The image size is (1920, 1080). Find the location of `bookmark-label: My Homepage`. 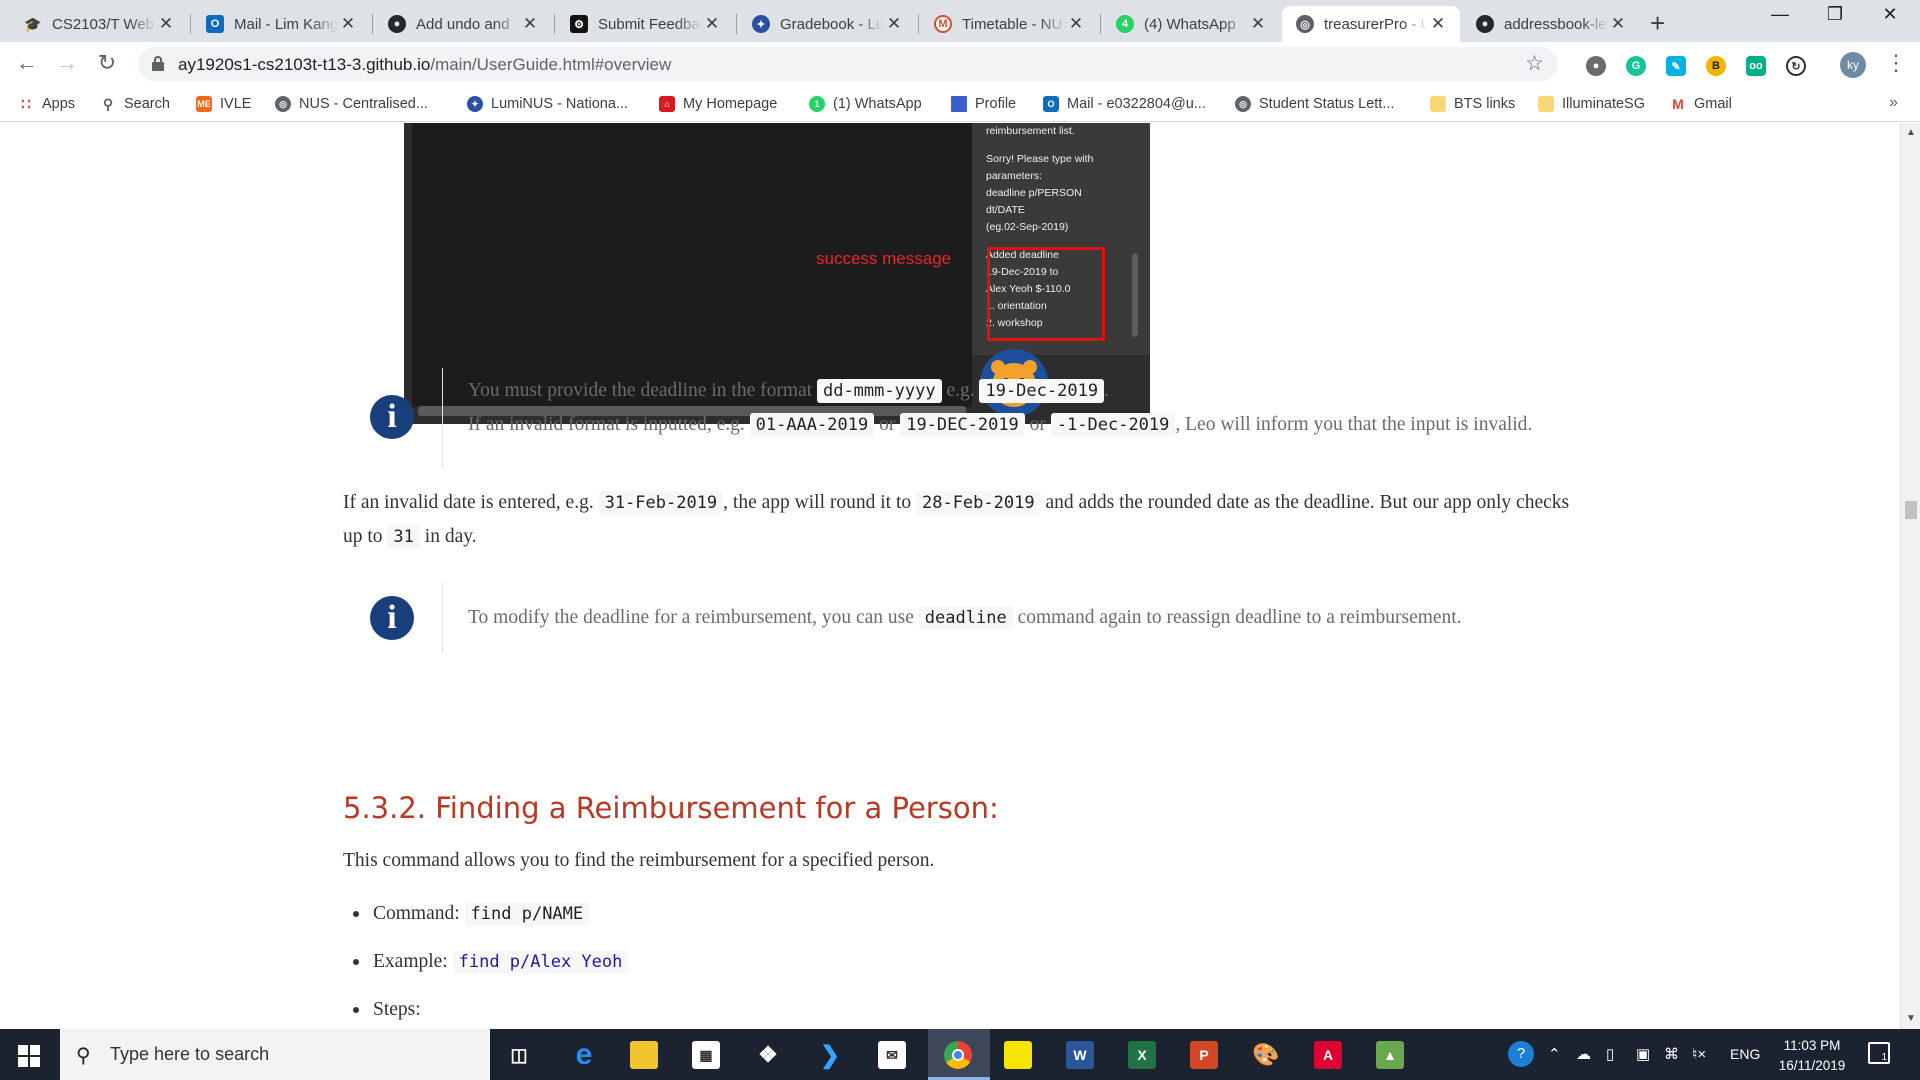

bookmark-label: My Homepage is located at coordinates (730, 104).